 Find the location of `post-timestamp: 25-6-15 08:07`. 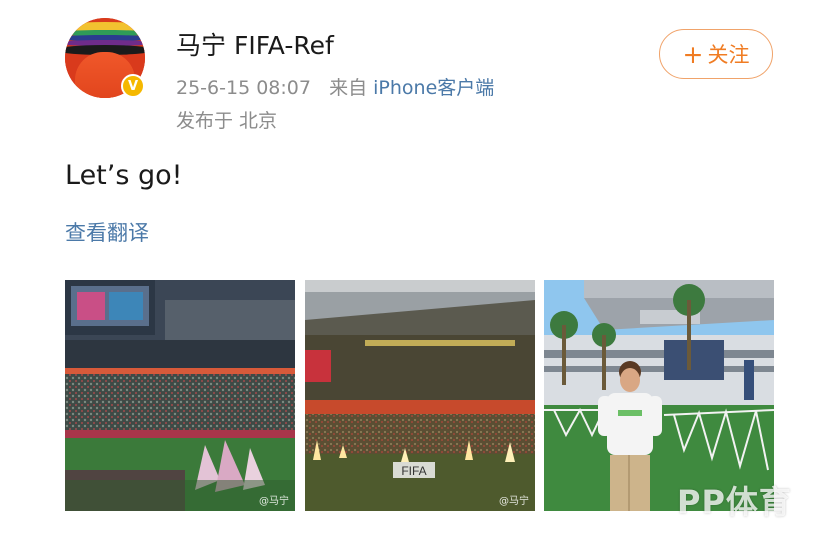

post-timestamp: 25-6-15 08:07 is located at coordinates (243, 88).